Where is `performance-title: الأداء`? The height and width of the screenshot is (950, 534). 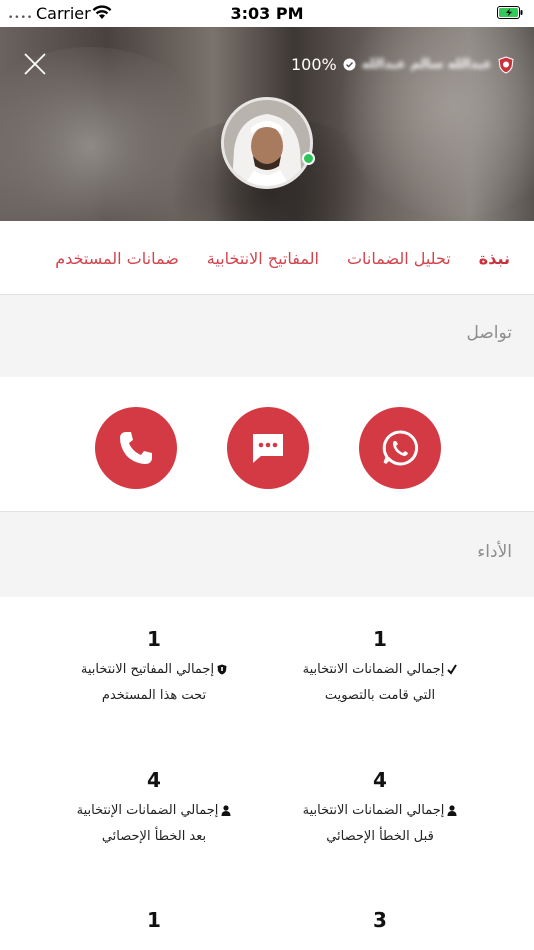 performance-title: الأداء is located at coordinates (494, 552).